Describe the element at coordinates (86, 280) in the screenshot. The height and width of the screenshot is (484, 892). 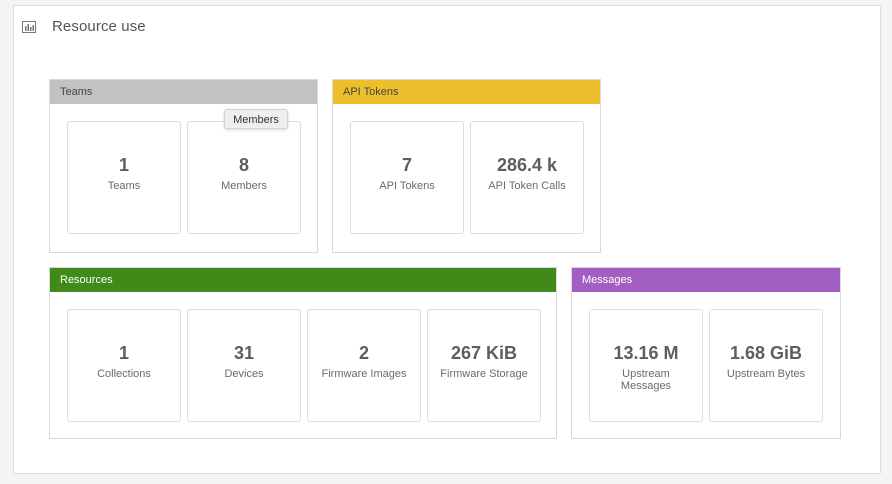
I see `group-resources-title: Resources` at that location.